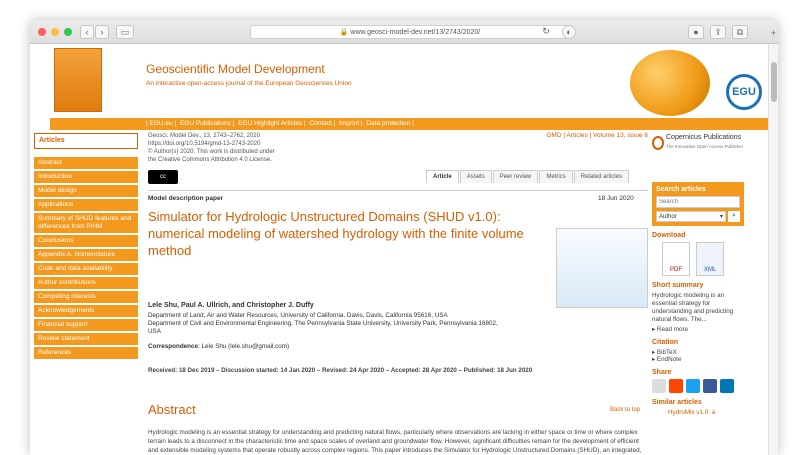 Image resolution: width=808 pixels, height=455 pixels. Describe the element at coordinates (698, 352) in the screenshot. I see `bibtex-link: ▸ BibTeX` at that location.